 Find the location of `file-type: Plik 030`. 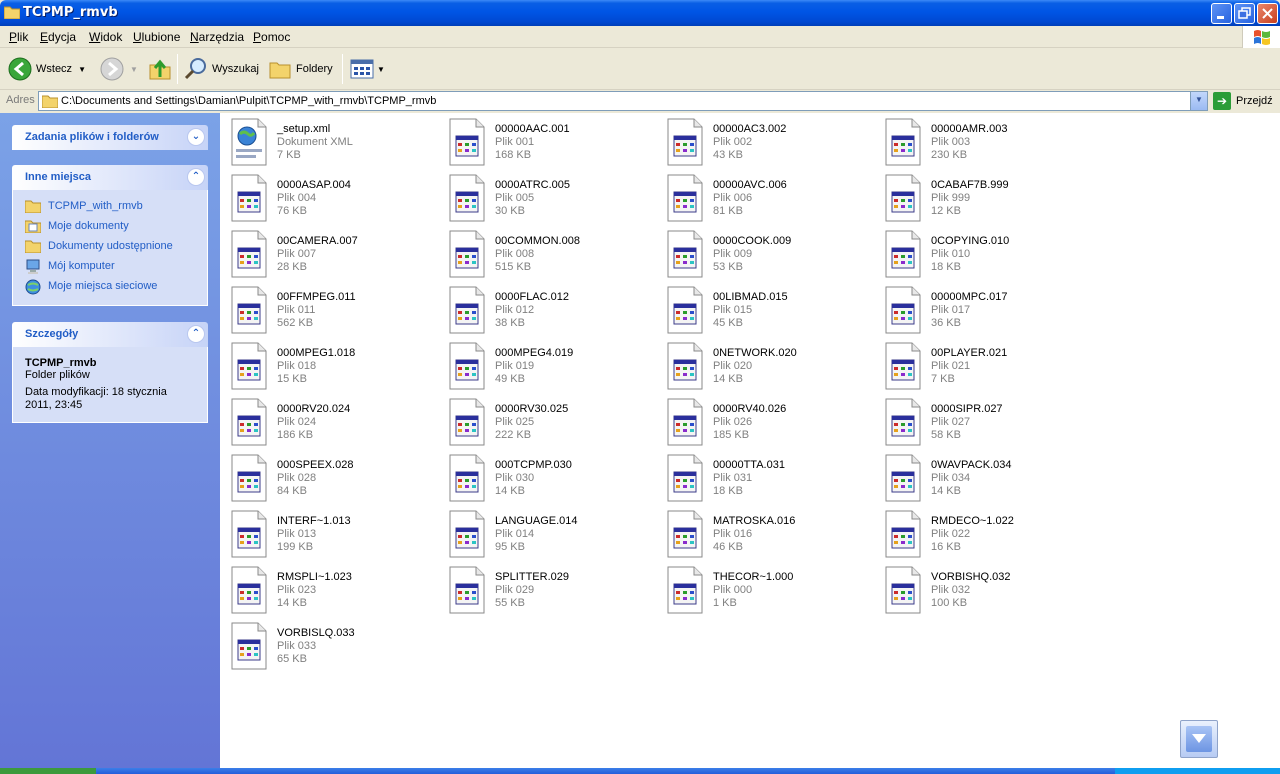

file-type: Plik 030 is located at coordinates (515, 478).